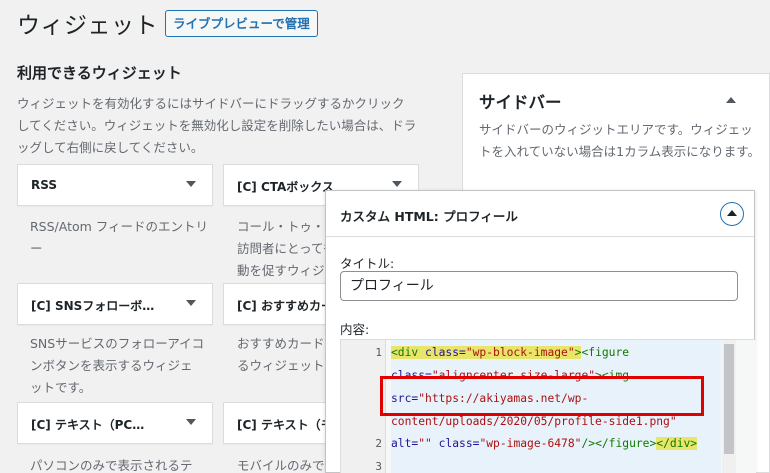  What do you see at coordinates (378, 443) in the screenshot?
I see `line-number: 2` at bounding box center [378, 443].